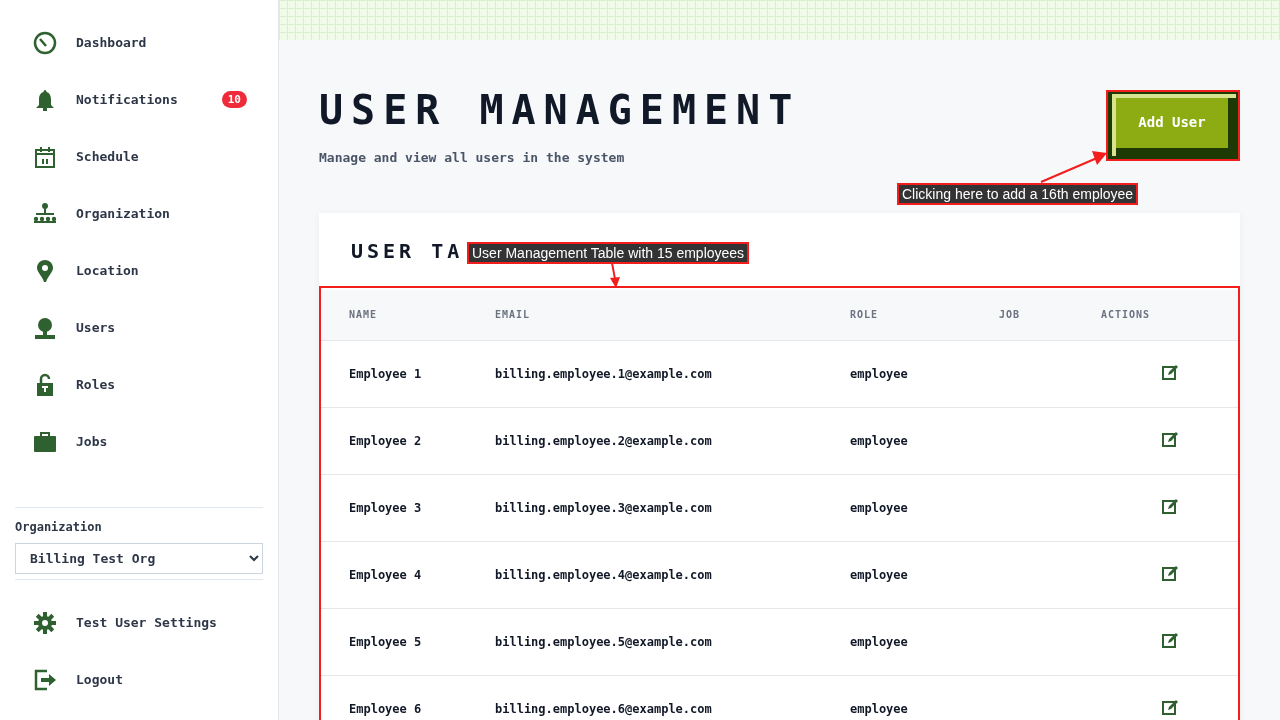 Image resolution: width=1280 pixels, height=720 pixels. What do you see at coordinates (603, 373) in the screenshot?
I see `table-cell: billing.employee.1@example.com` at bounding box center [603, 373].